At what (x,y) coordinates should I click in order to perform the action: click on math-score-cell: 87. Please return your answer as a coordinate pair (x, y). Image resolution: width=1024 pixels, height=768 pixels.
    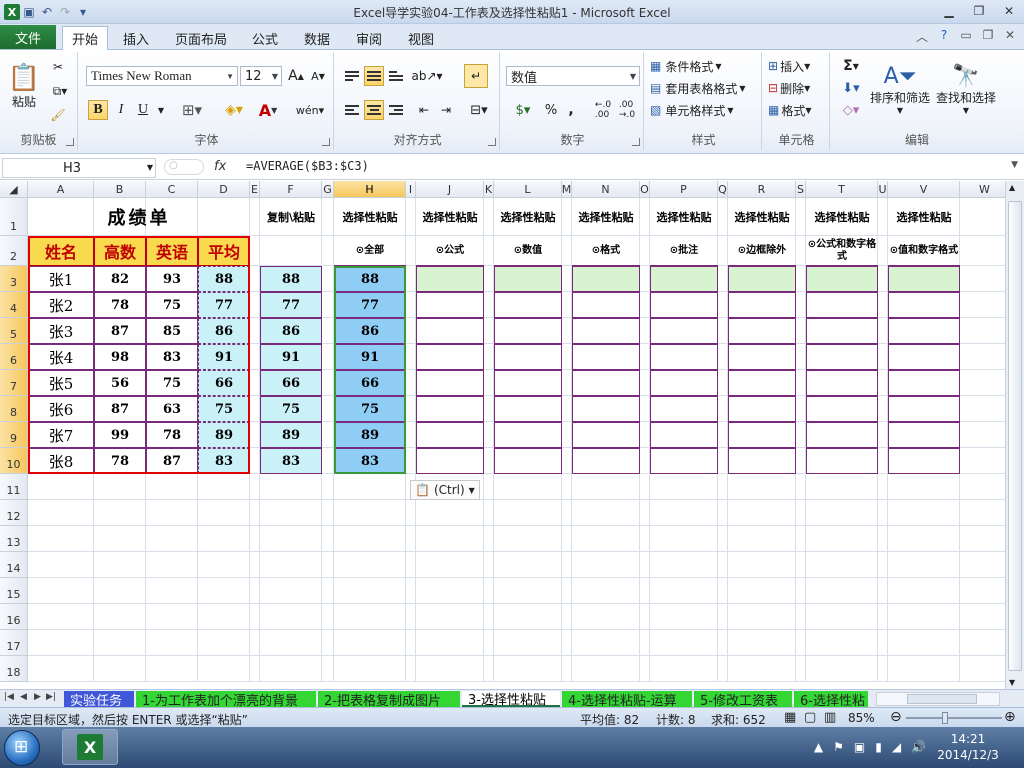
    Looking at the image, I should click on (120, 409).